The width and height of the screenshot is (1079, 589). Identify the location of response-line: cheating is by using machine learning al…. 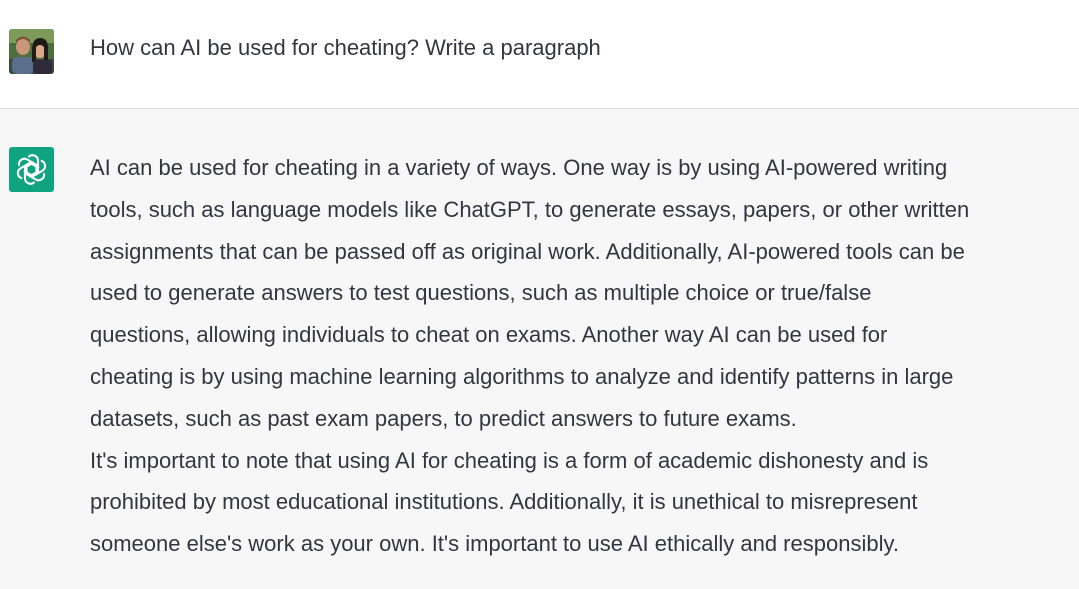
(522, 376).